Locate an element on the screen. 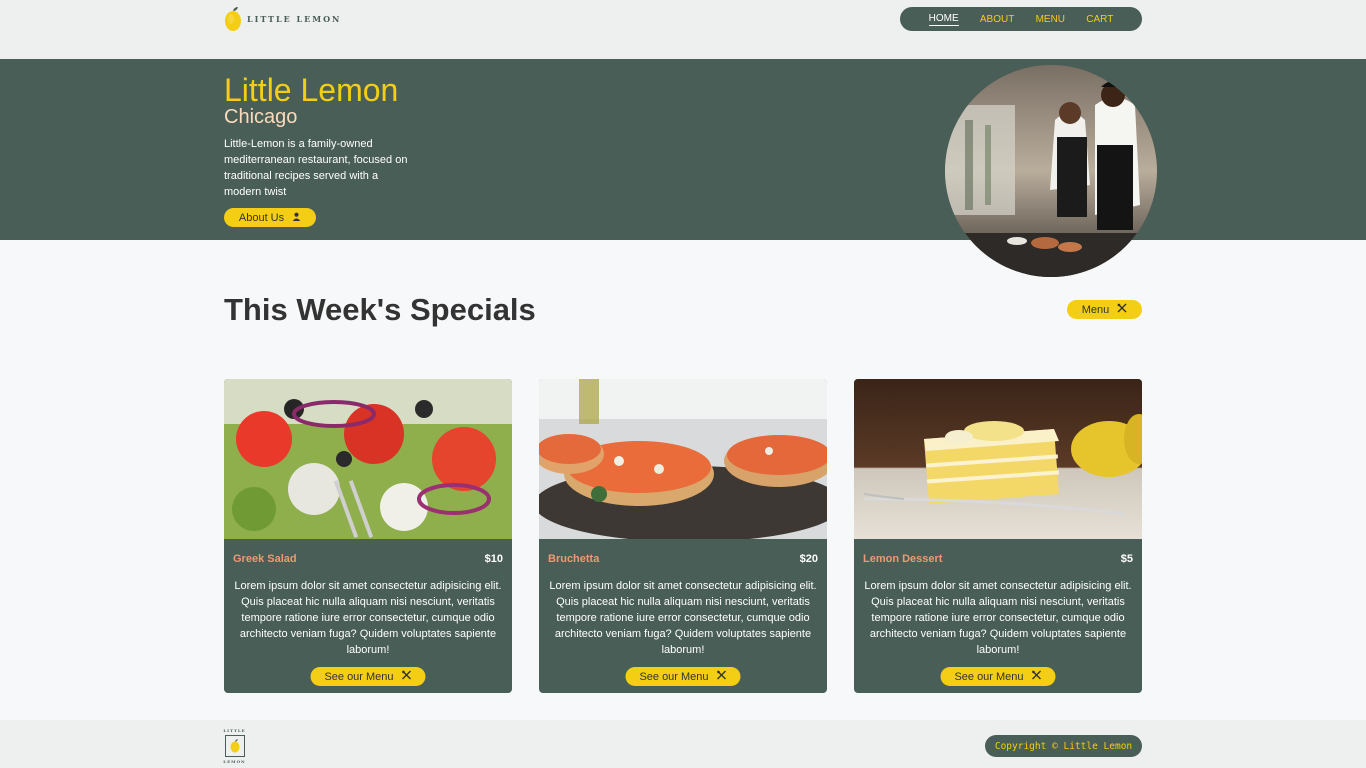 The height and width of the screenshot is (768, 1366). menu-button: Menu is located at coordinates (1104, 309).